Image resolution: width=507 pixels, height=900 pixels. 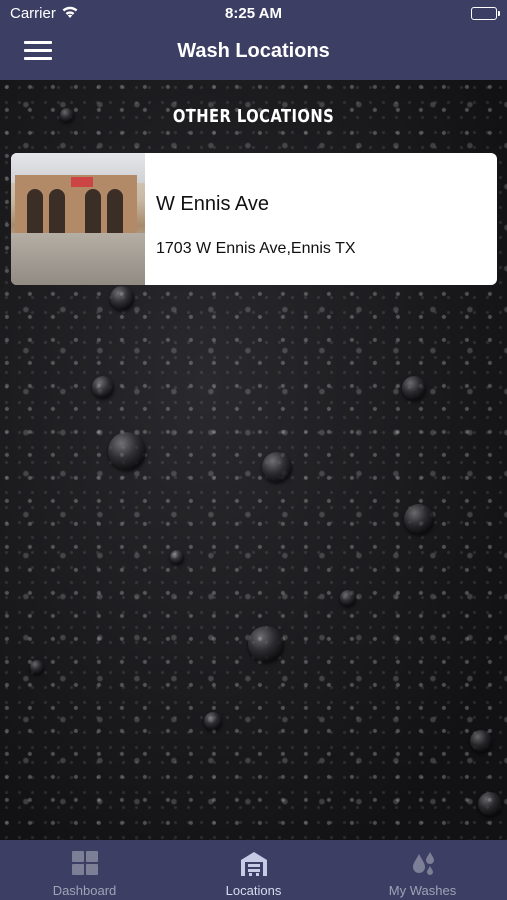 I want to click on tab-bar: Dashboard Locations My Washes, so click(x=253, y=870).